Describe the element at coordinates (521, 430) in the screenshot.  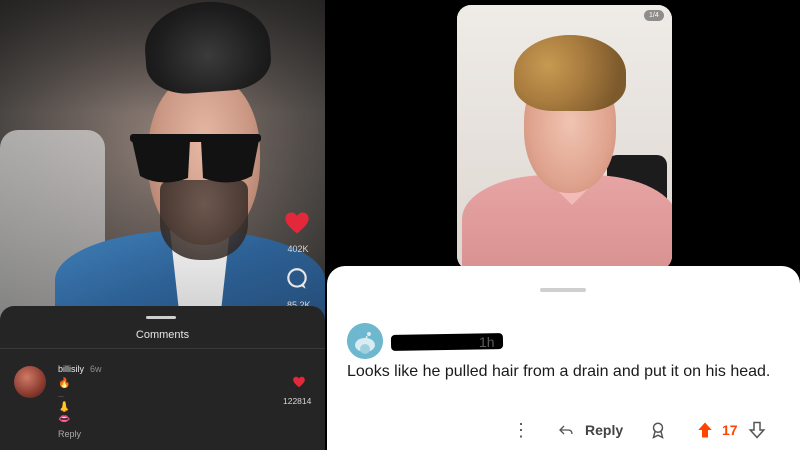
I see `more-dots-icon: ⋮` at that location.